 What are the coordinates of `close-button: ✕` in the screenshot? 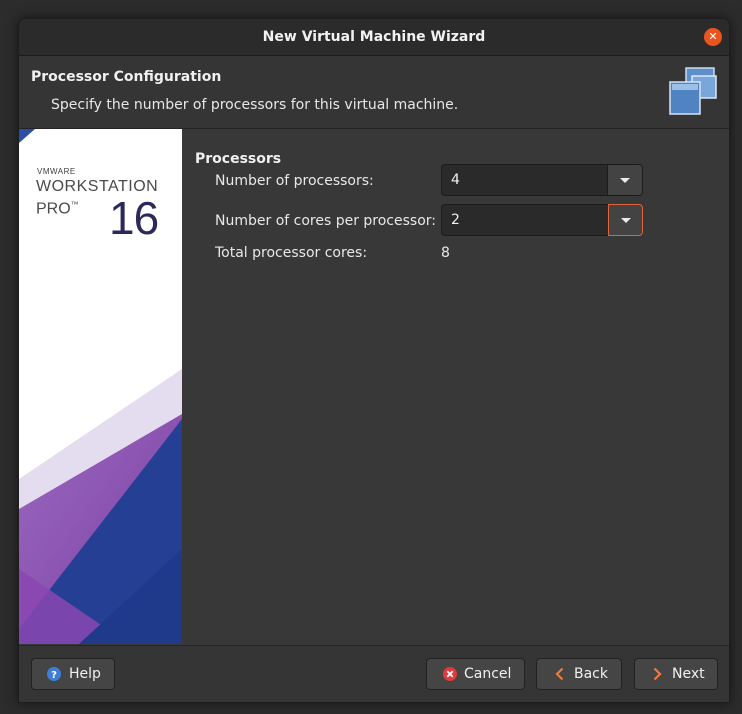 It's located at (713, 37).